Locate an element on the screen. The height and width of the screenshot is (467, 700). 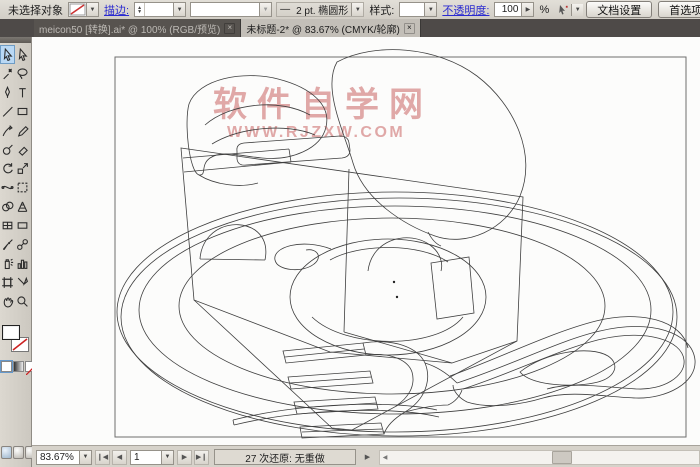
tool-palette is located at coordinates (18, 252).